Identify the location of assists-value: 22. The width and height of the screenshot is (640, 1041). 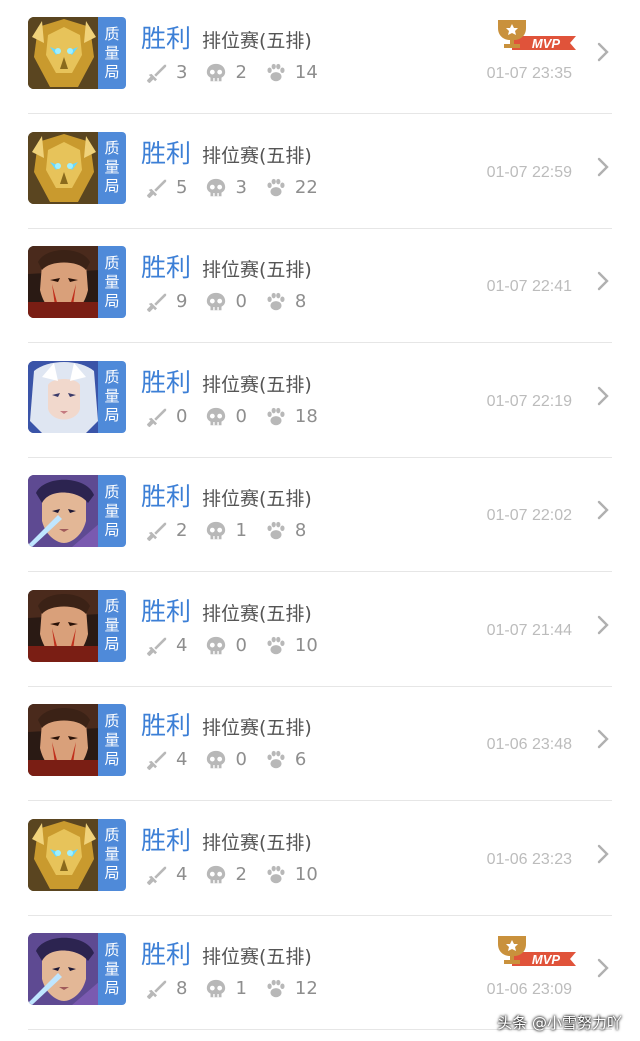
(306, 187).